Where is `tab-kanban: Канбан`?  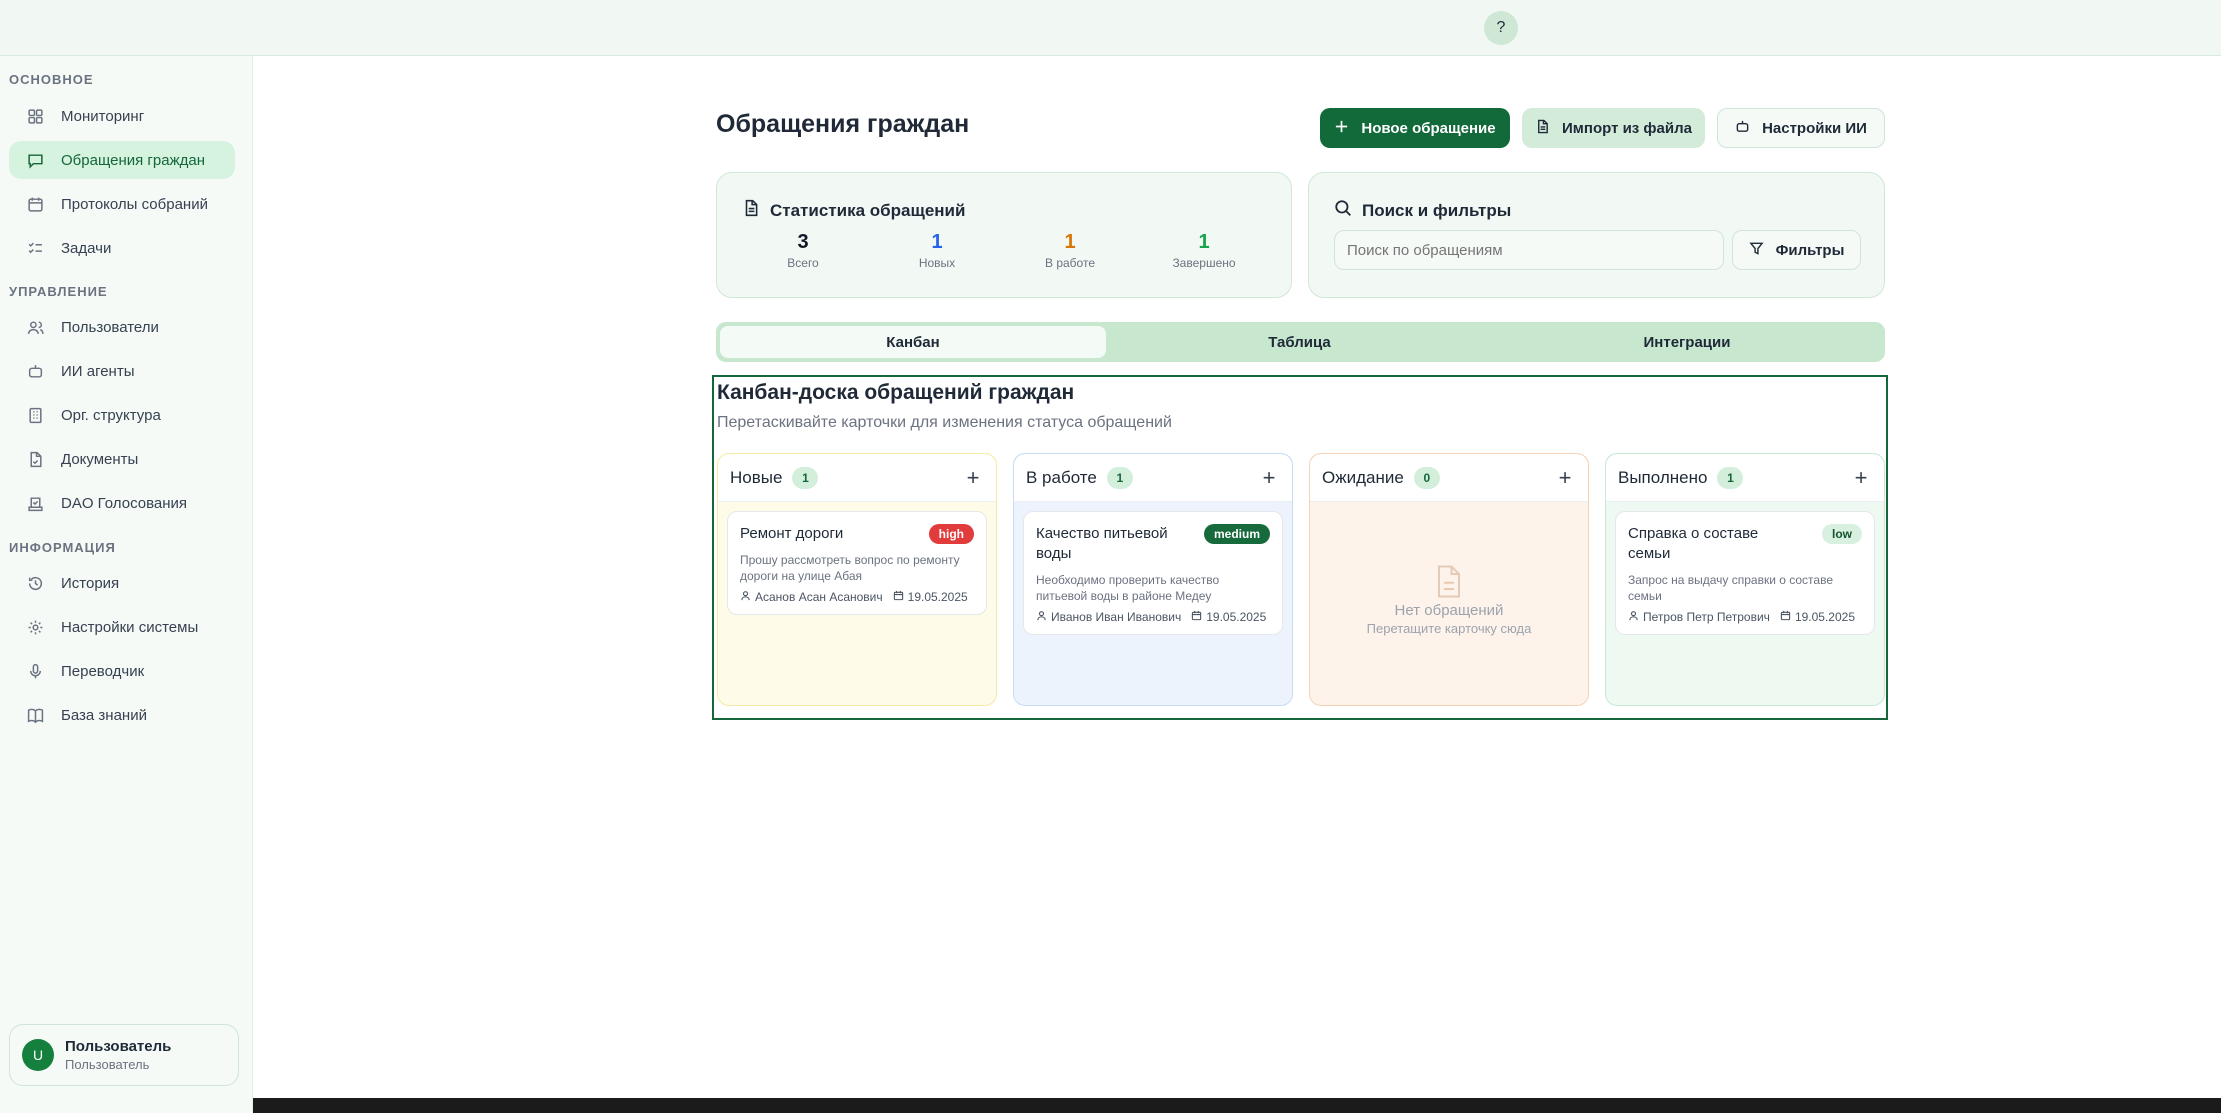 tab-kanban: Канбан is located at coordinates (913, 342).